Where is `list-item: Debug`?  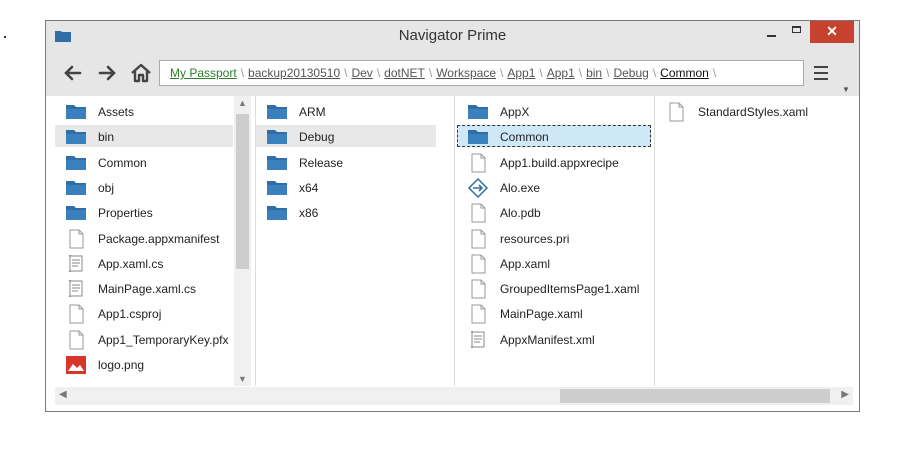 list-item: Debug is located at coordinates (346, 136).